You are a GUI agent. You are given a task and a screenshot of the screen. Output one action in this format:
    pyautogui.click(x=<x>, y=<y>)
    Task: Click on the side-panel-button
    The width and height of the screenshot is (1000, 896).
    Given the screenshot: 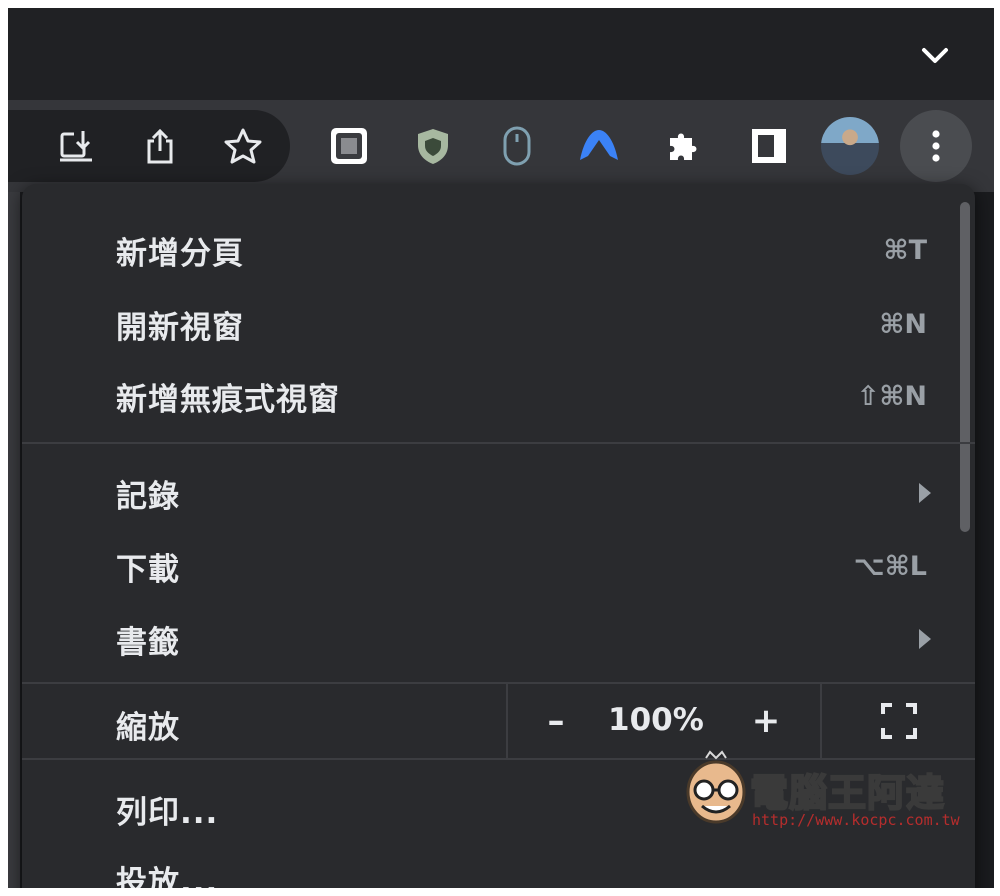 What is the action you would take?
    pyautogui.click(x=769, y=146)
    